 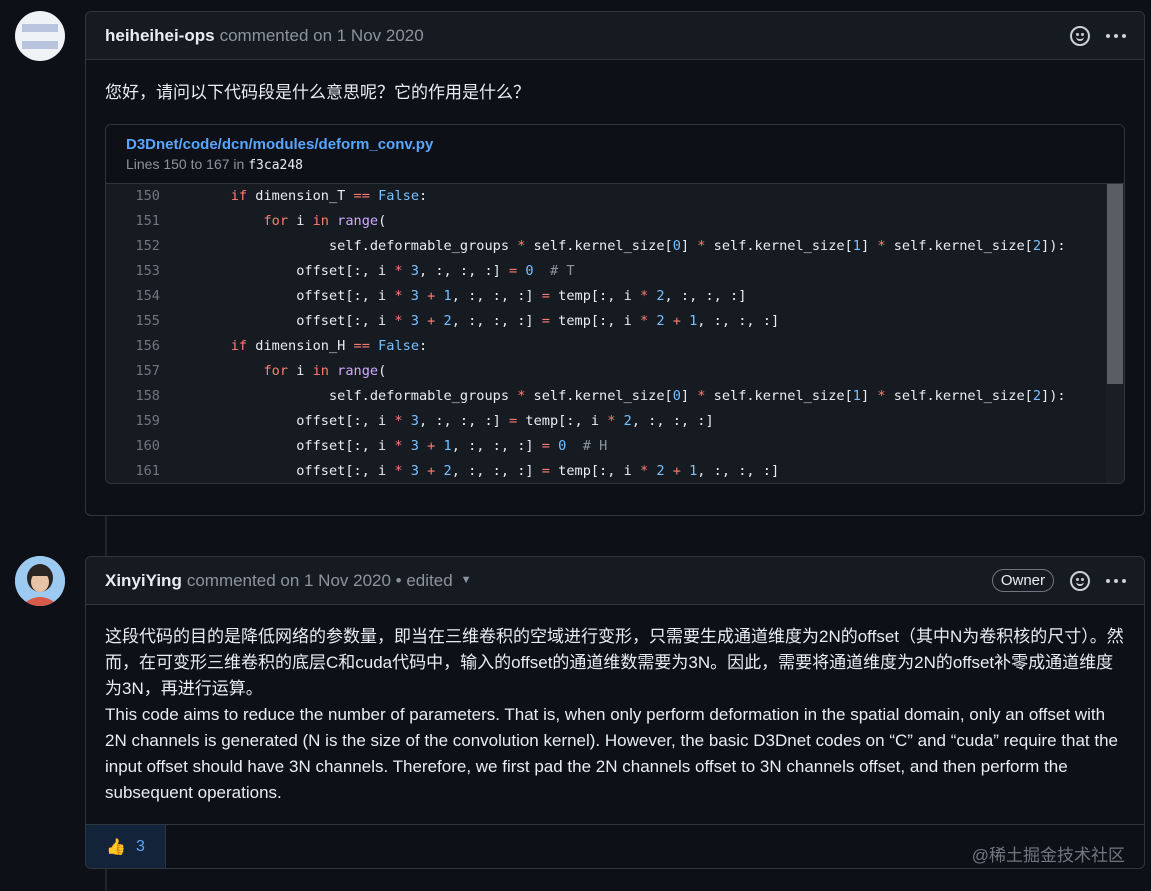 I want to click on timeline-connector-bottom, so click(x=106, y=879).